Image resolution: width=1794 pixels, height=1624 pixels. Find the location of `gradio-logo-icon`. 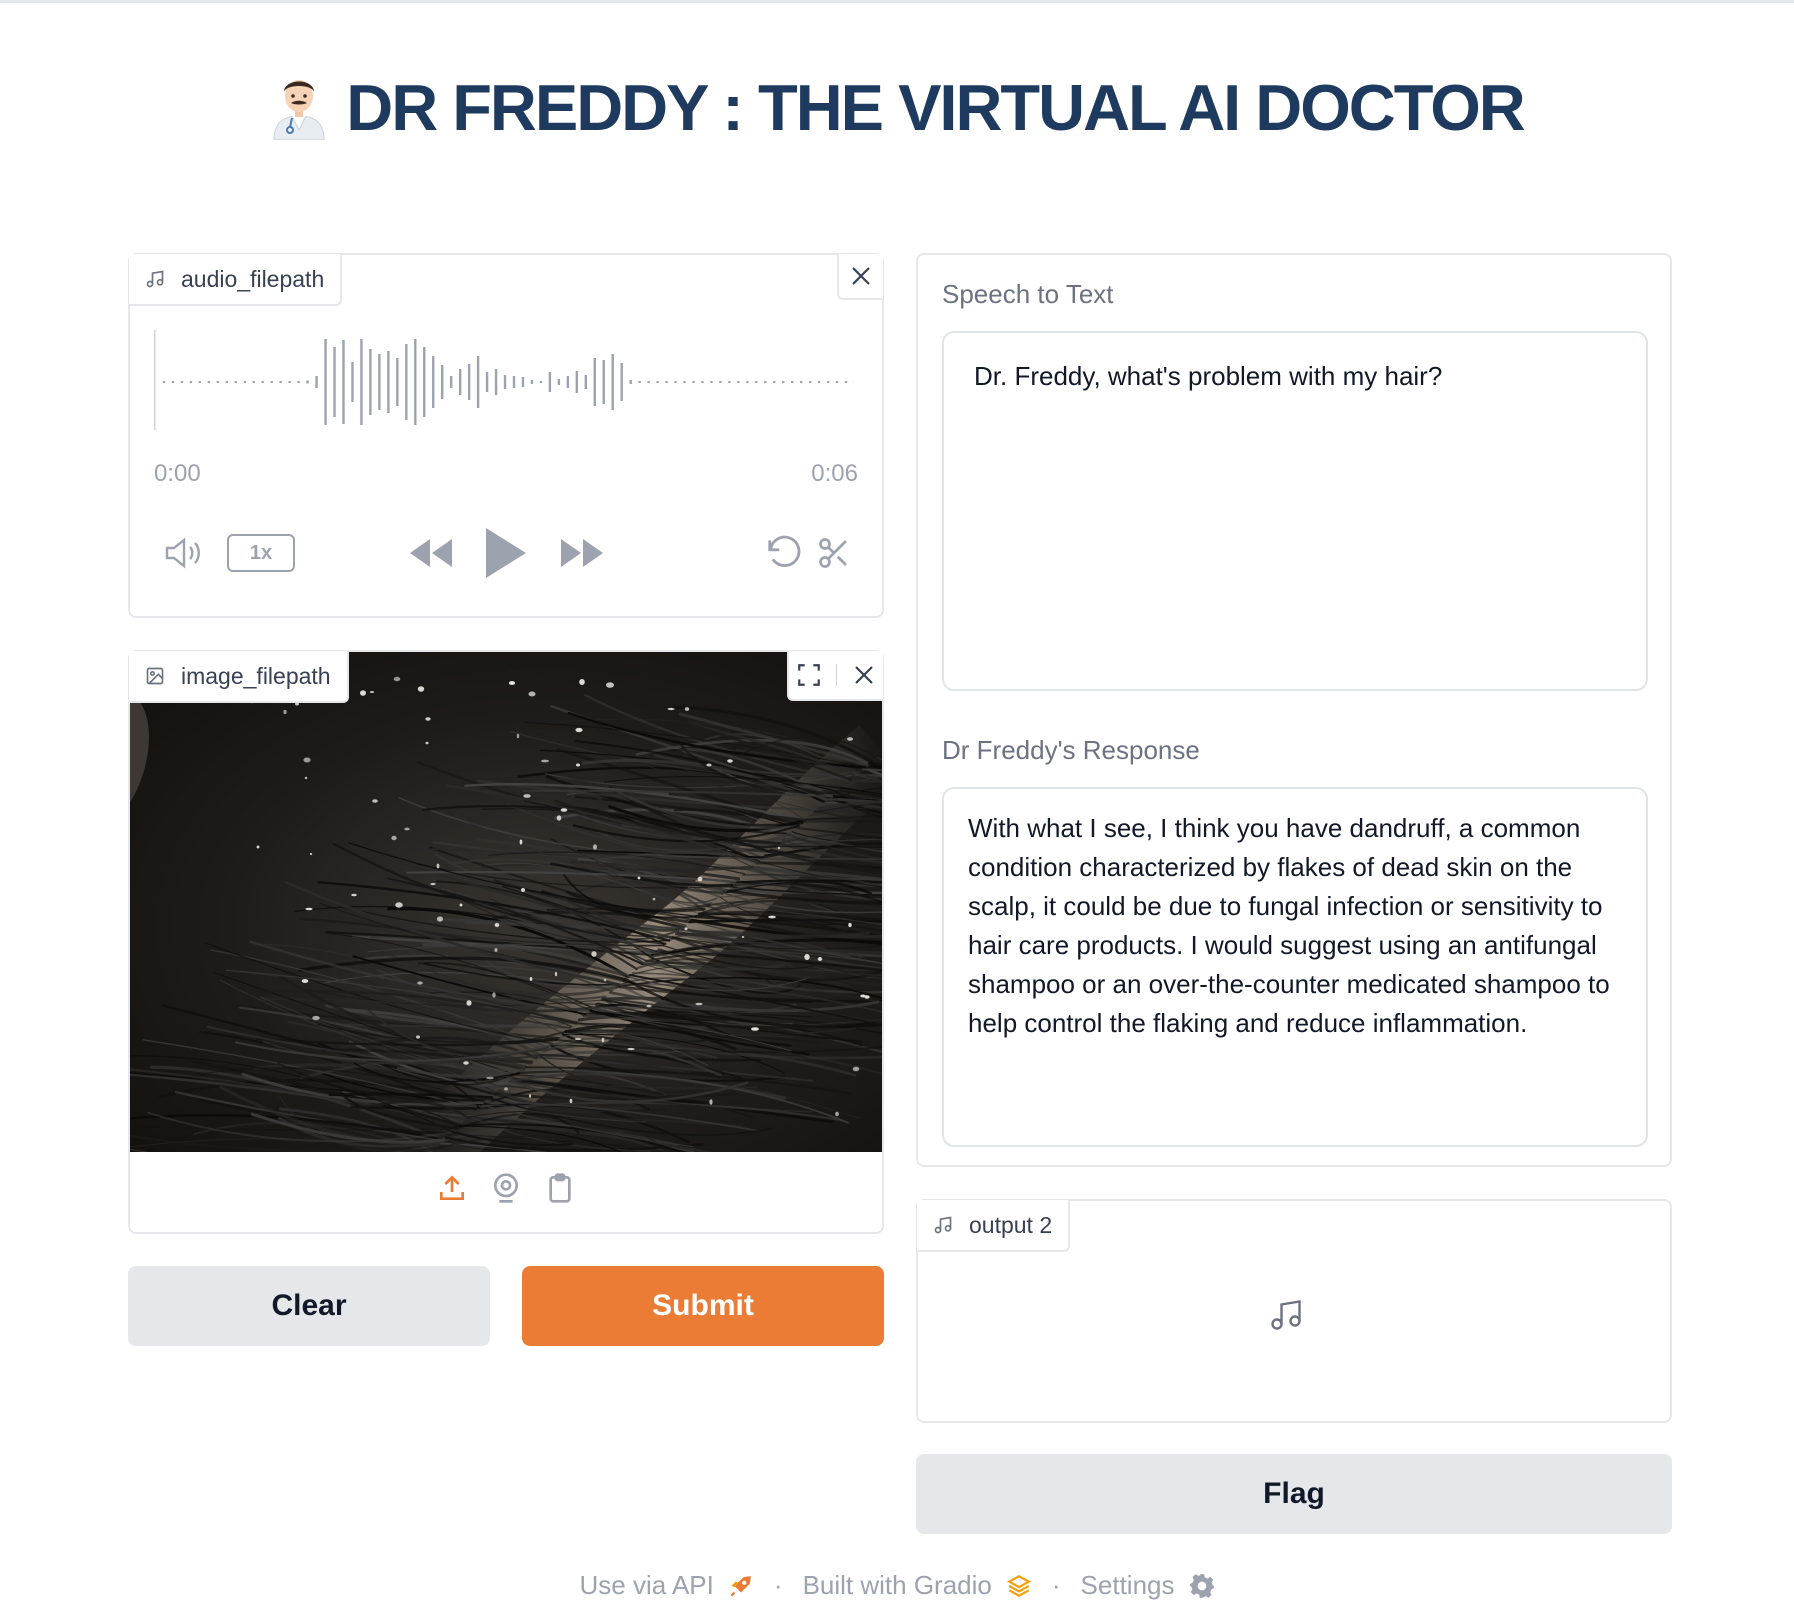

gradio-logo-icon is located at coordinates (1018, 1585).